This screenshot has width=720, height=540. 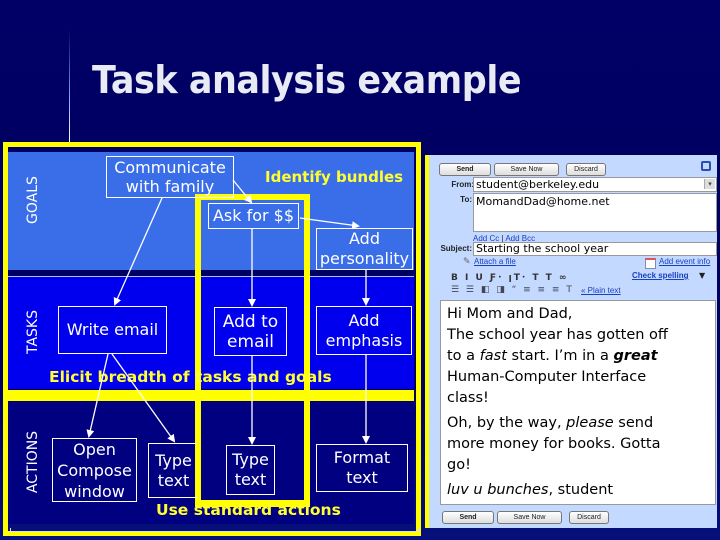 What do you see at coordinates (529, 517) in the screenshot?
I see `save-now-button-bottom: Save Now` at bounding box center [529, 517].